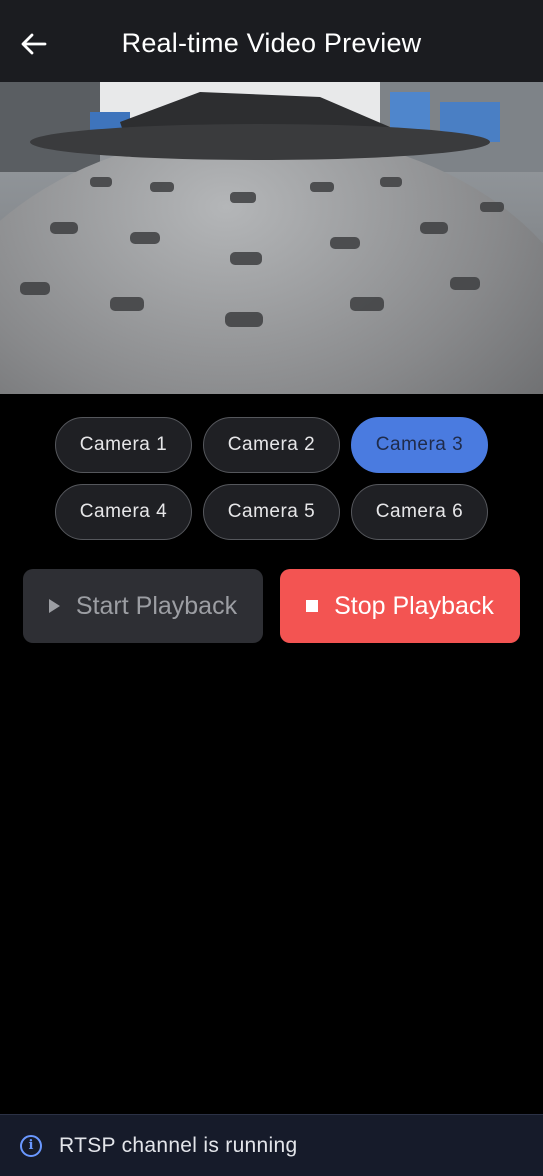 This screenshot has height=1176, width=543. I want to click on play-icon, so click(54, 606).